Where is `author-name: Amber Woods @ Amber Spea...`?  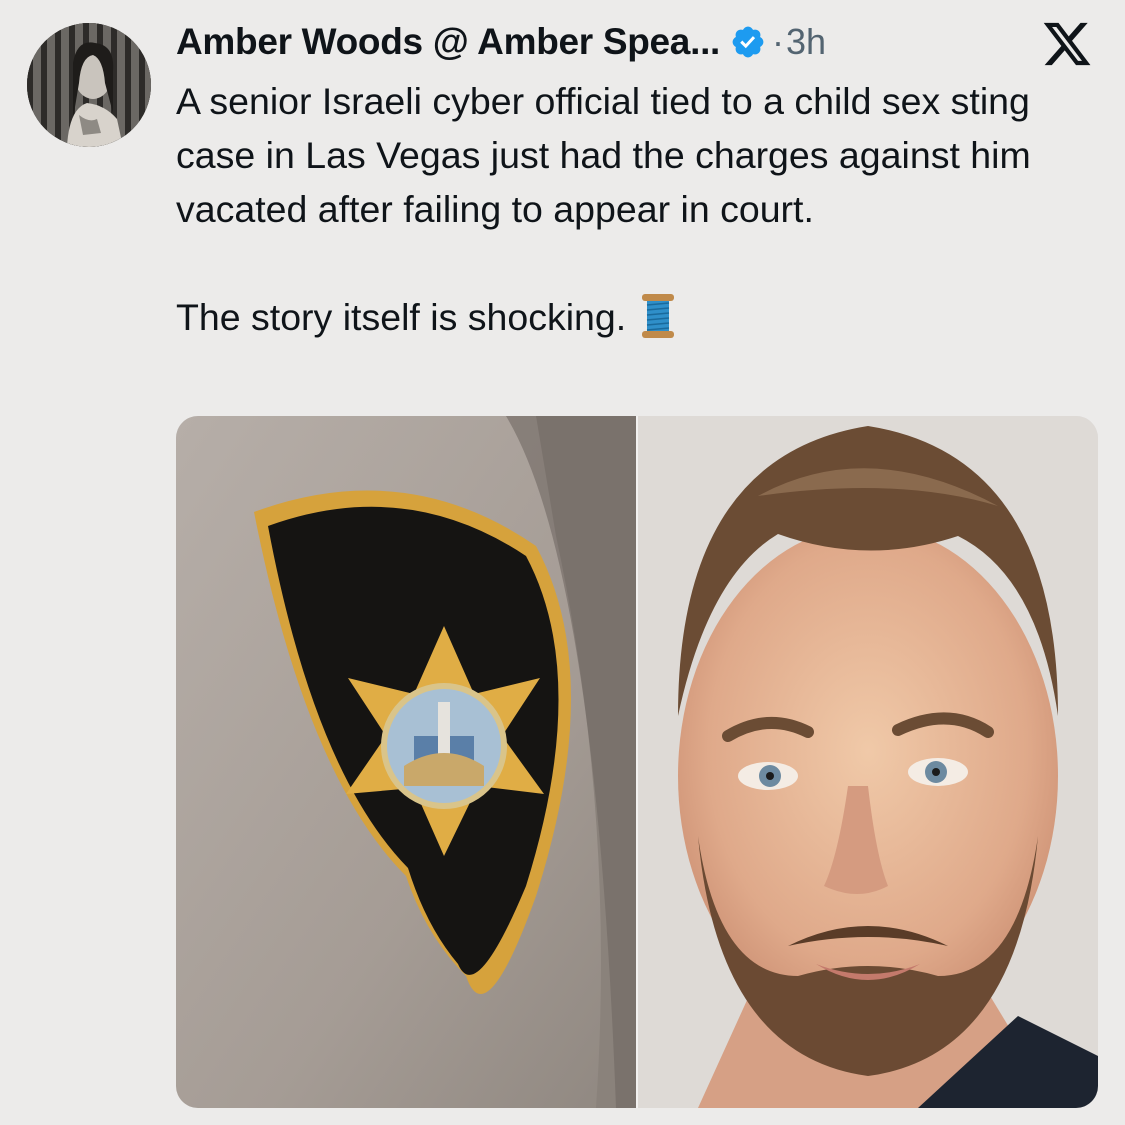 author-name: Amber Woods @ Amber Spea... is located at coordinates (448, 42).